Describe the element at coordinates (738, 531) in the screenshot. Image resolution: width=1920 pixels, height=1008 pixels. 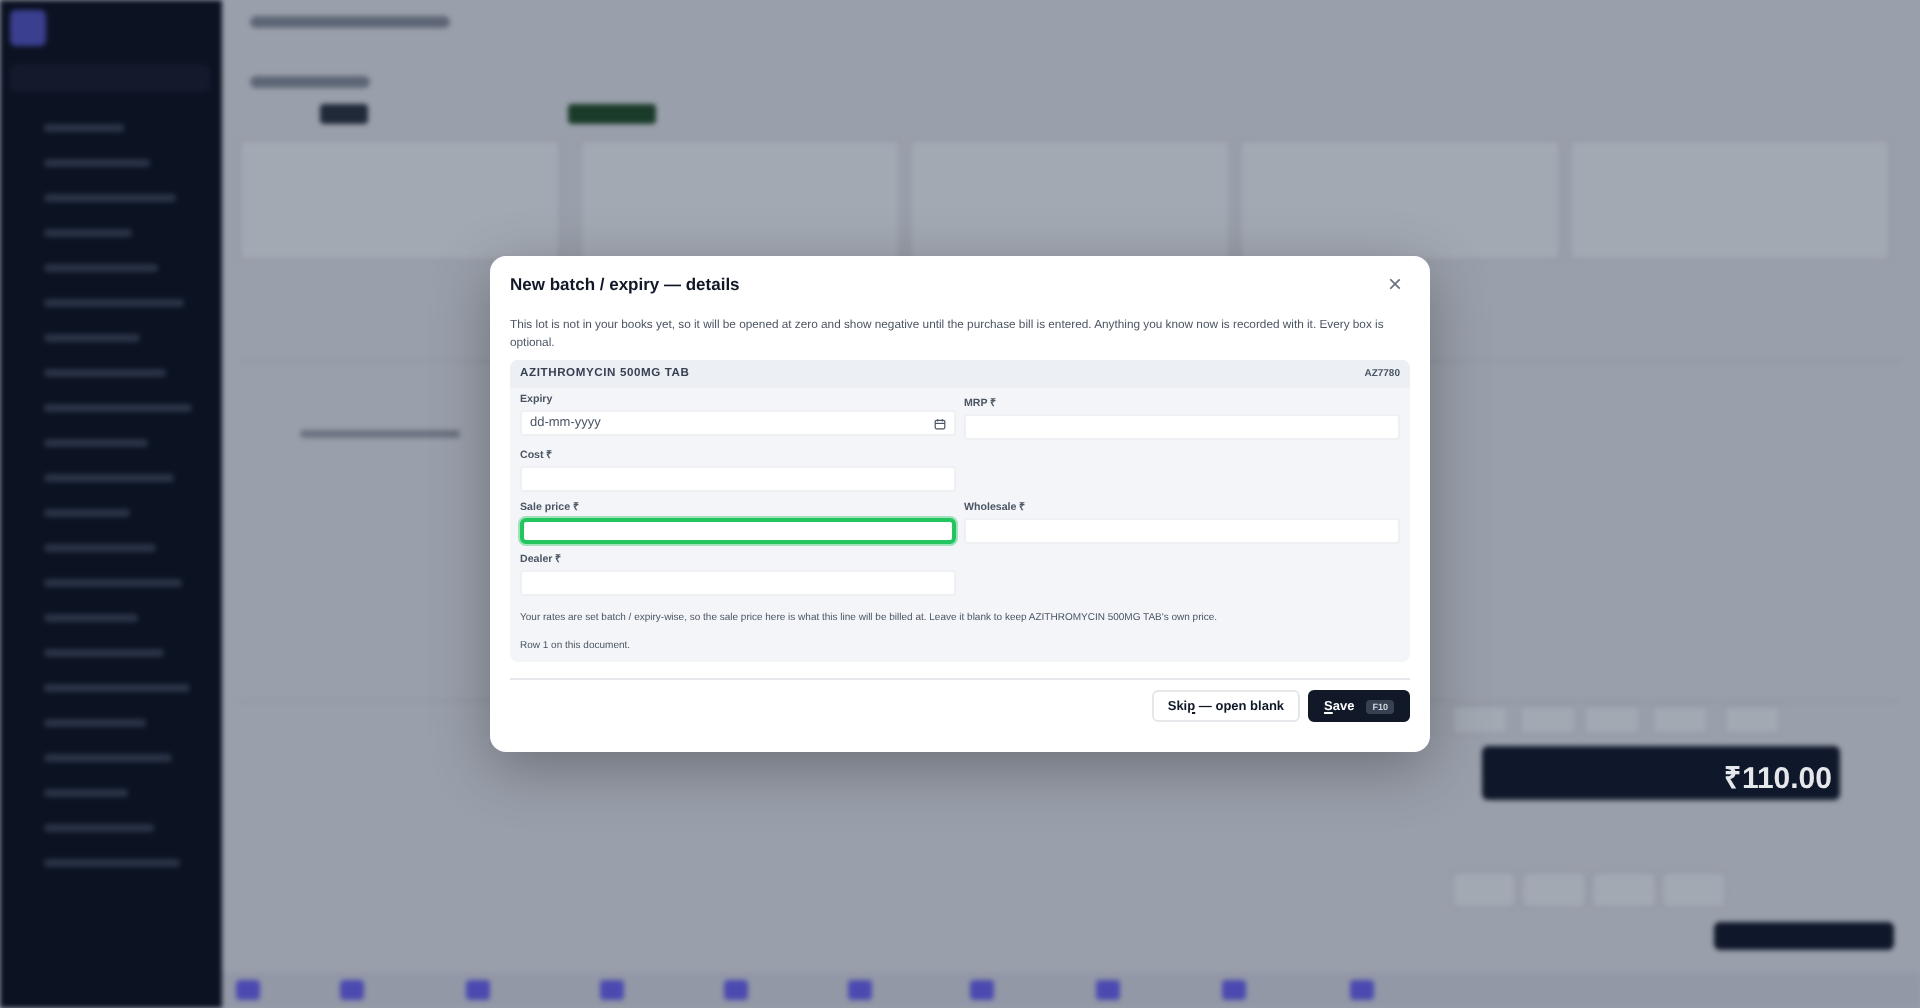
I see `input-field` at that location.